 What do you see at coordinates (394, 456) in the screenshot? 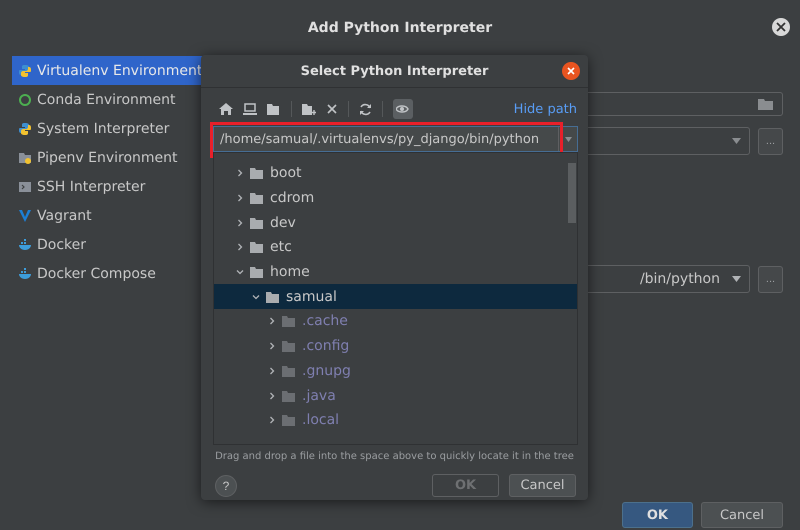
I see `hint-text: Drag and drop a file into the space above to quickly locate it in the tree` at bounding box center [394, 456].